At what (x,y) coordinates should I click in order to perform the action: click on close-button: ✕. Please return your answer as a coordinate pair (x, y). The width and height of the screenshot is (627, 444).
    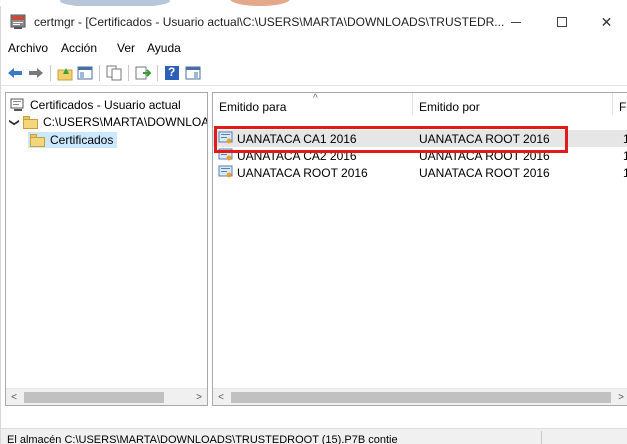
    Looking at the image, I should click on (606, 22).